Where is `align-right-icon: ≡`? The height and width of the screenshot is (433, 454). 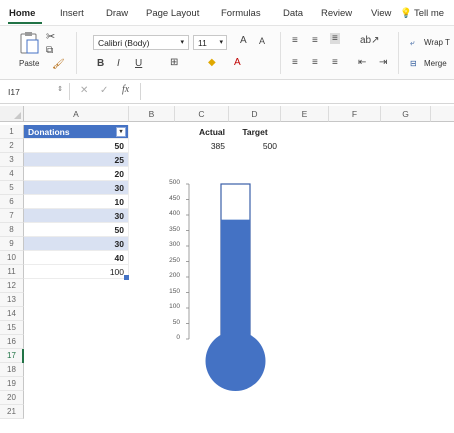 align-right-icon: ≡ is located at coordinates (335, 62).